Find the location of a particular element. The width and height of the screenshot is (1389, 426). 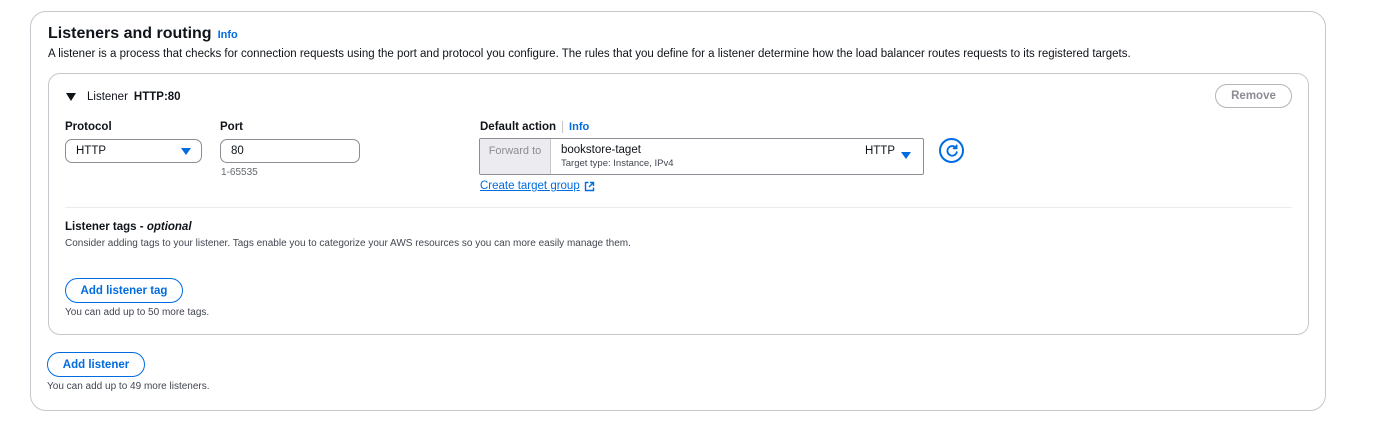

listener-tags-title: Listener tags - optional is located at coordinates (128, 227).